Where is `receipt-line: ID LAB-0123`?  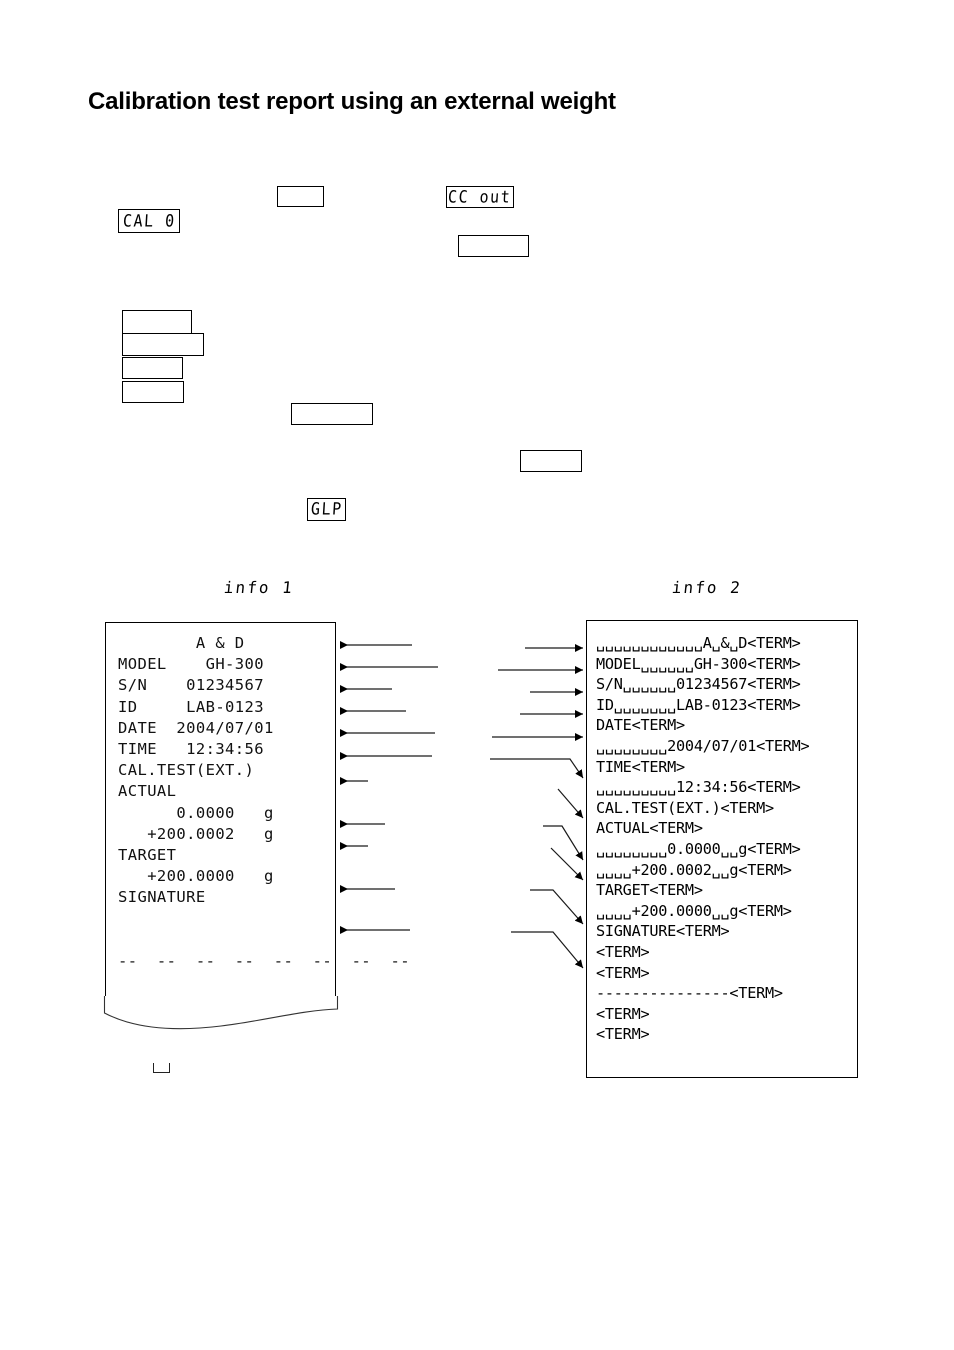
receipt-line: ID LAB-0123 is located at coordinates (191, 706).